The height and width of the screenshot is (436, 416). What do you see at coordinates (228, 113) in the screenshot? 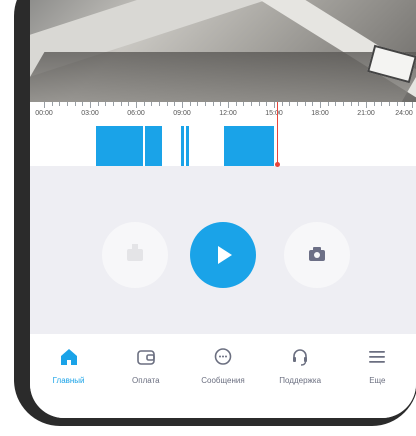
I see `timeline-label: 12:00` at bounding box center [228, 113].